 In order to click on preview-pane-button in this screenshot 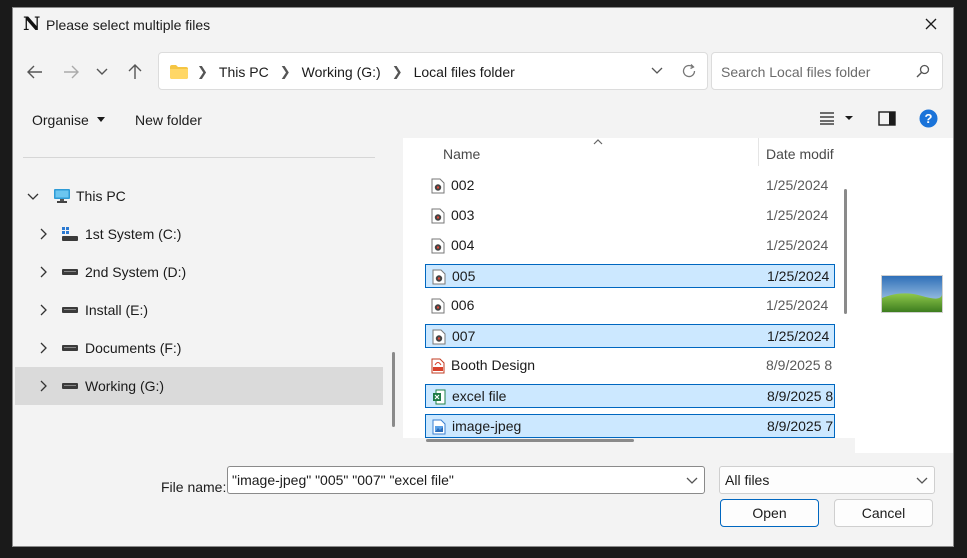, I will do `click(887, 120)`.